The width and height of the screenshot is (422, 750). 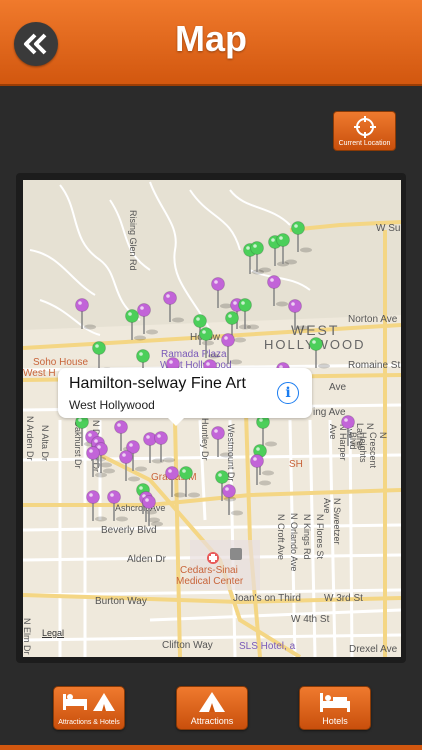 What do you see at coordinates (157, 383) in the screenshot?
I see `callout-title: Hamilton-selway Fine Art` at bounding box center [157, 383].